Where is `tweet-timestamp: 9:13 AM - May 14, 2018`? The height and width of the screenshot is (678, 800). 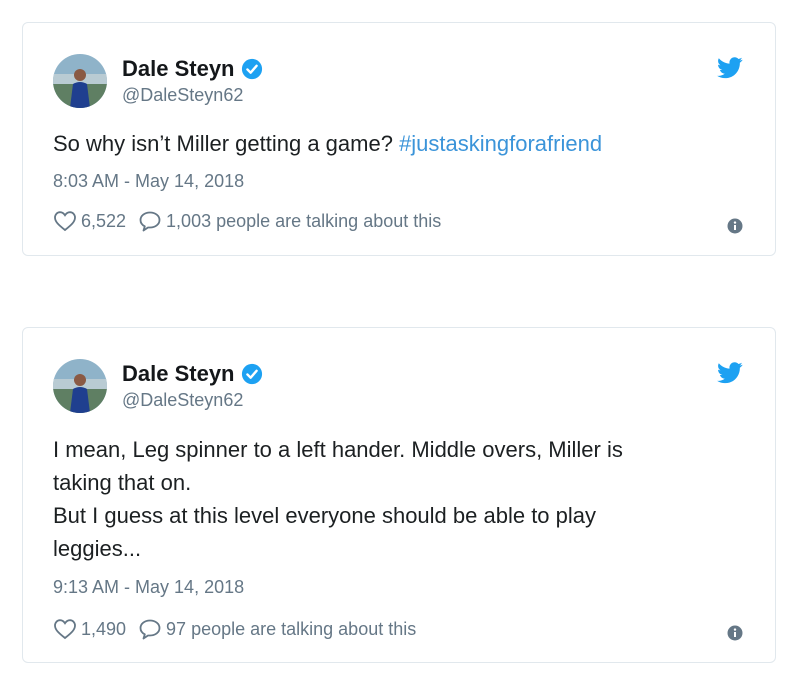 tweet-timestamp: 9:13 AM - May 14, 2018 is located at coordinates (148, 587).